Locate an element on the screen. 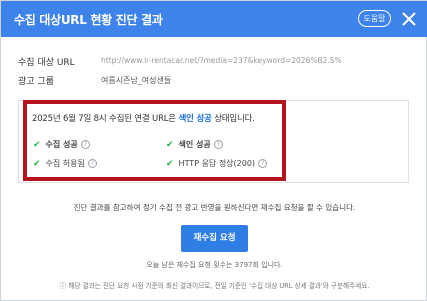 The image size is (427, 301). close-button is located at coordinates (409, 19).